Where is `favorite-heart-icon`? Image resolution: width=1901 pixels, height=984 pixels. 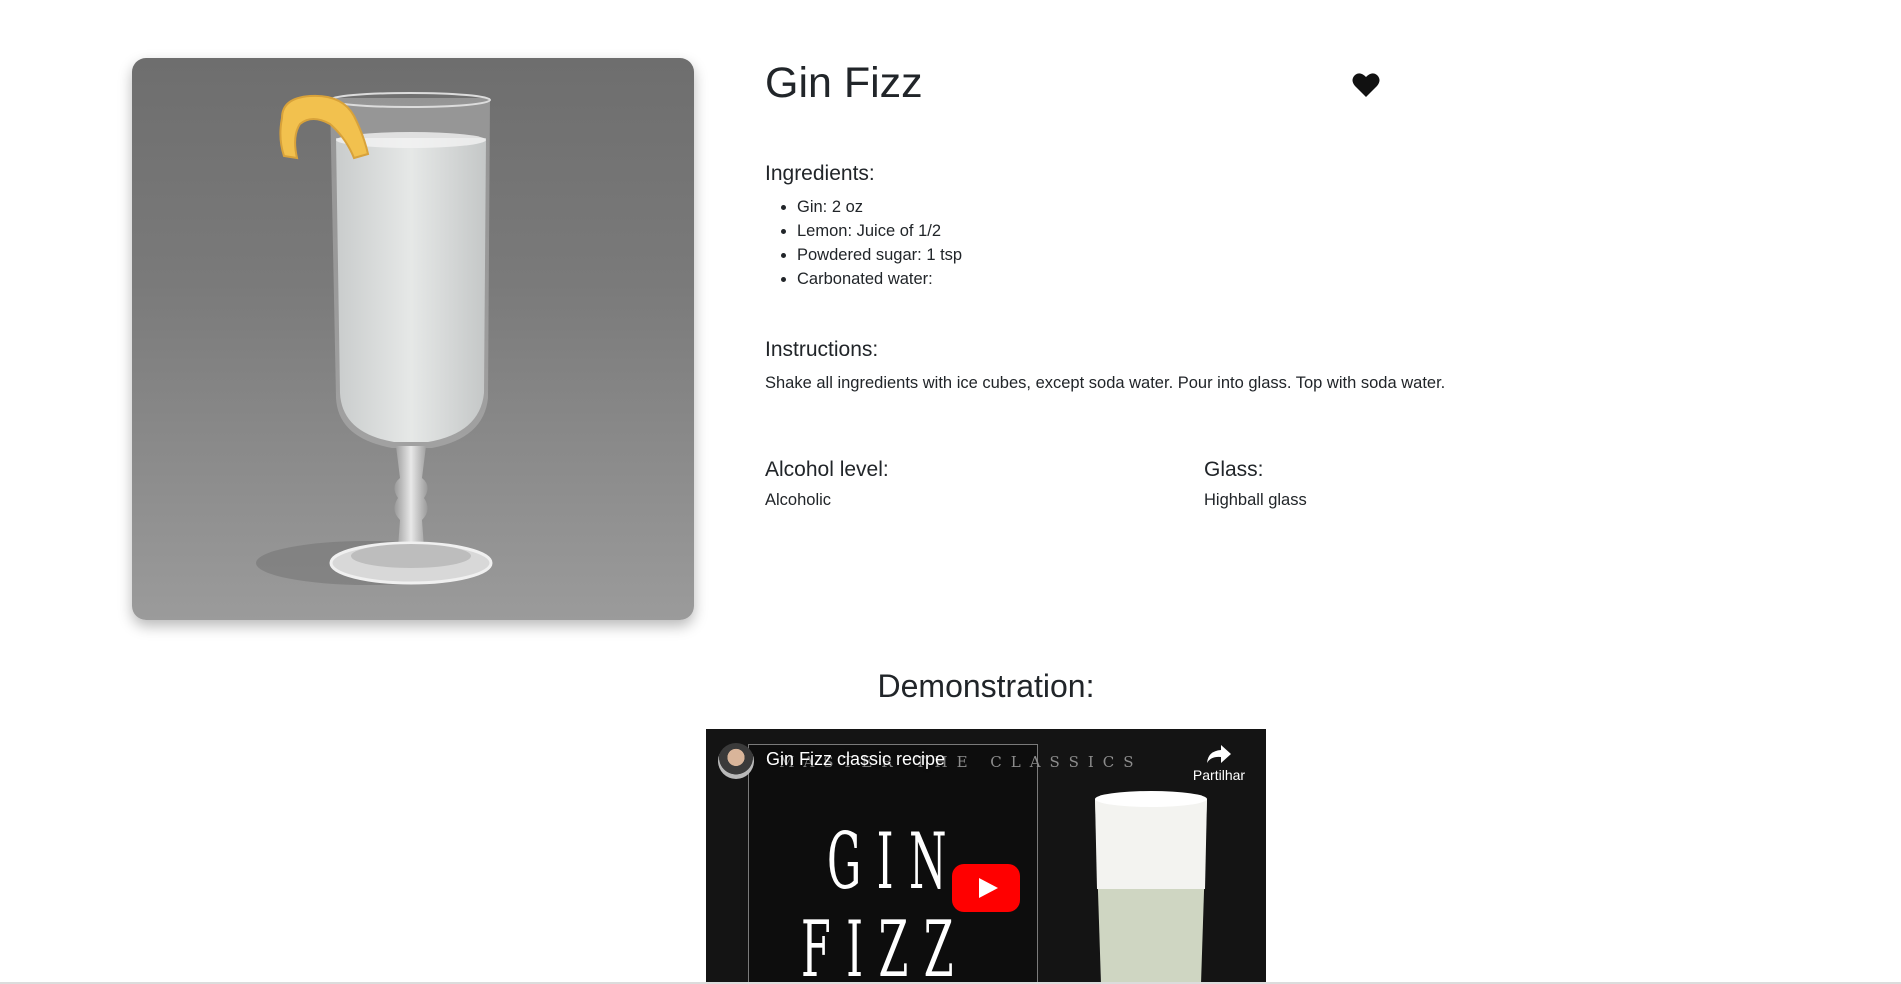
favorite-heart-icon is located at coordinates (1366, 85).